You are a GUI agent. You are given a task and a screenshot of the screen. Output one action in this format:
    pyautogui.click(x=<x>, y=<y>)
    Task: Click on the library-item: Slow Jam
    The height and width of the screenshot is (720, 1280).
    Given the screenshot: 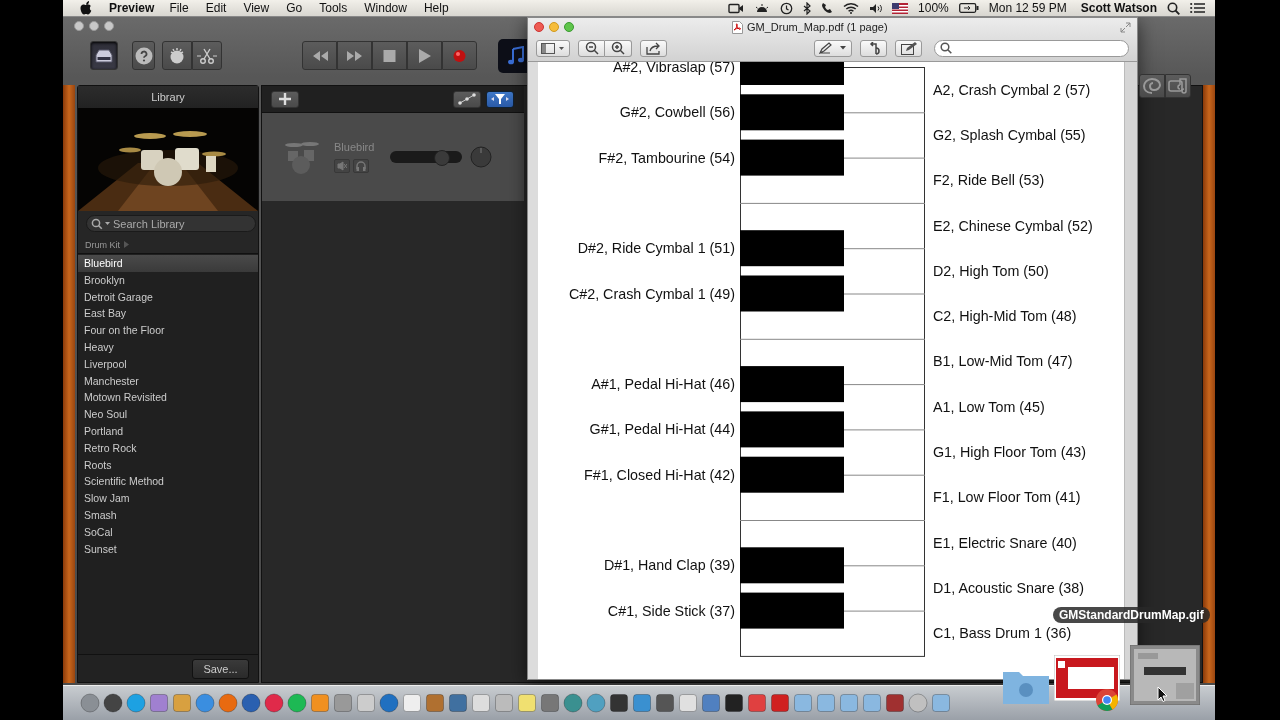 What is the action you would take?
    pyautogui.click(x=168, y=498)
    